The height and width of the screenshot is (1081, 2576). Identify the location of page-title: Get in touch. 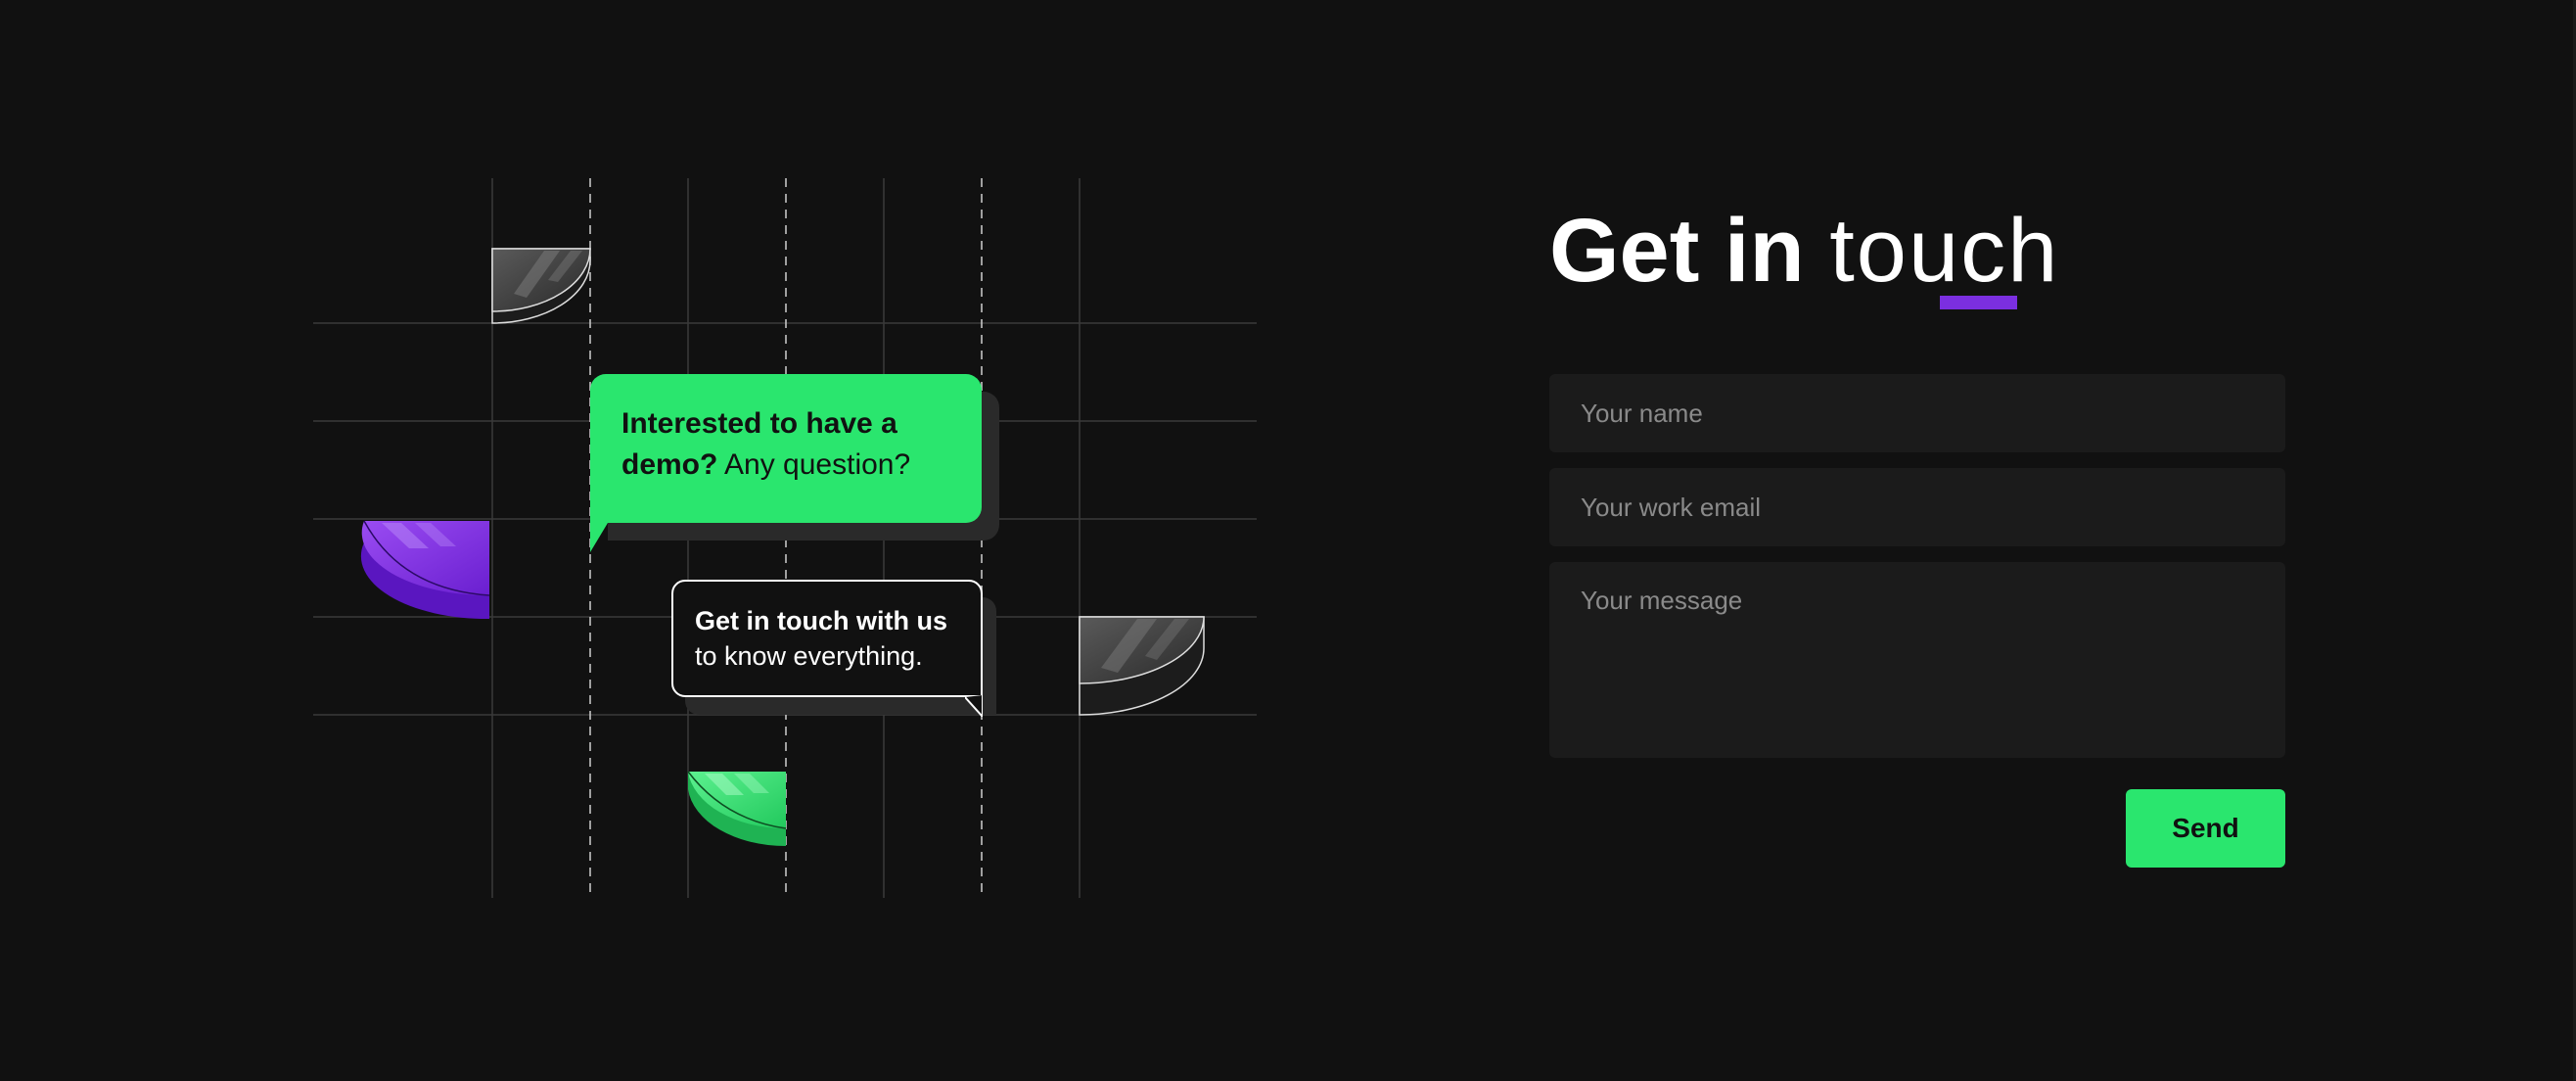
(1804, 250).